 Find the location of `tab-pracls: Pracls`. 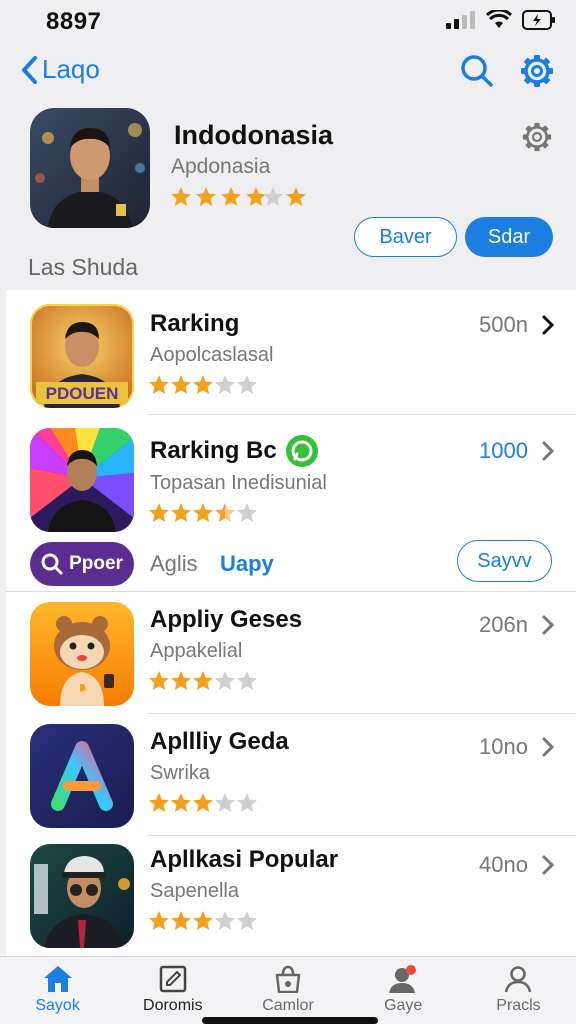

tab-pracls: Pracls is located at coordinates (518, 990).